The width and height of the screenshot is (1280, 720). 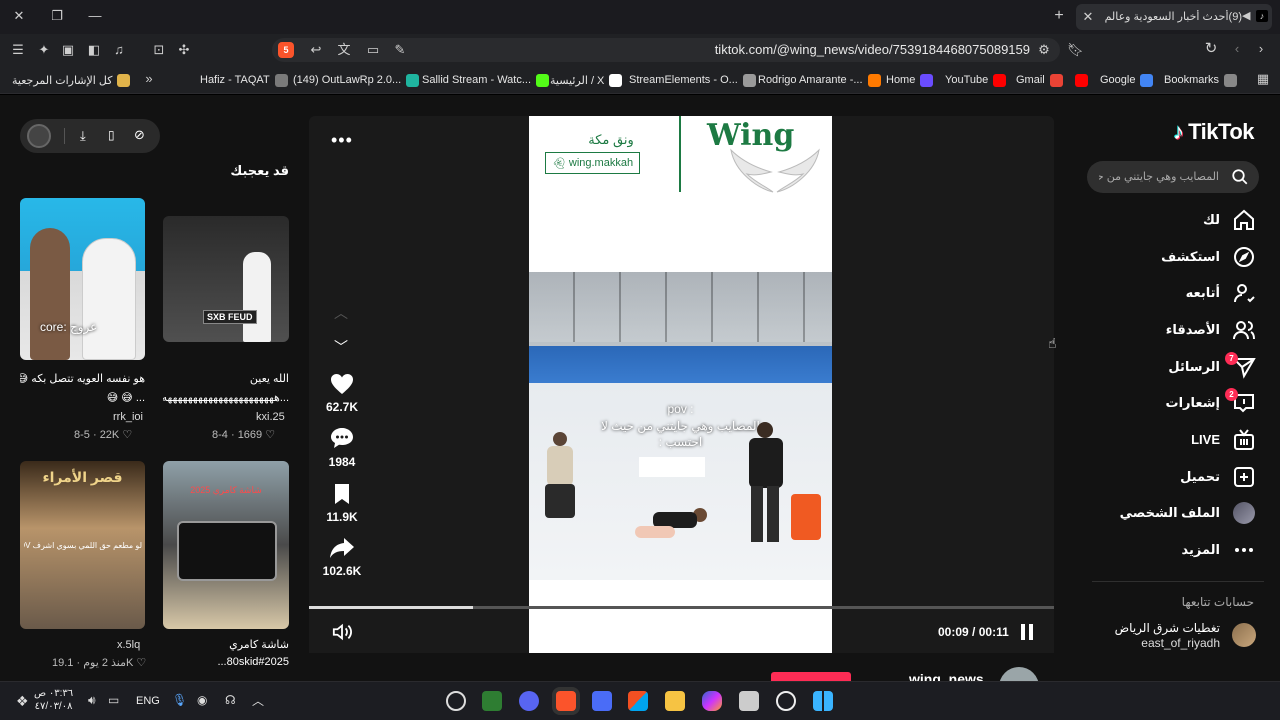 I want to click on taskbar-taskview-icon, so click(x=749, y=701).